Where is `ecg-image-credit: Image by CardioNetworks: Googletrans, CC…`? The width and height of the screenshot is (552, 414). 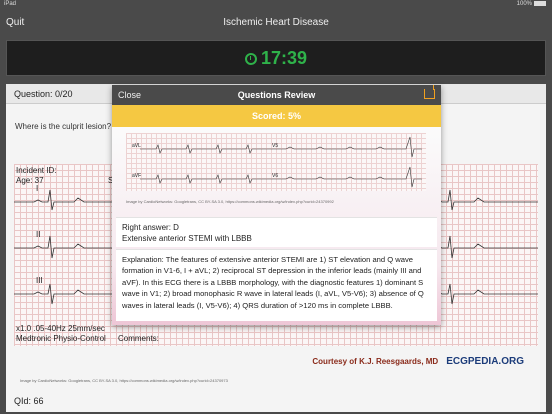 ecg-image-credit: Image by CardioNetworks: Googletrans, CC… is located at coordinates (124, 380).